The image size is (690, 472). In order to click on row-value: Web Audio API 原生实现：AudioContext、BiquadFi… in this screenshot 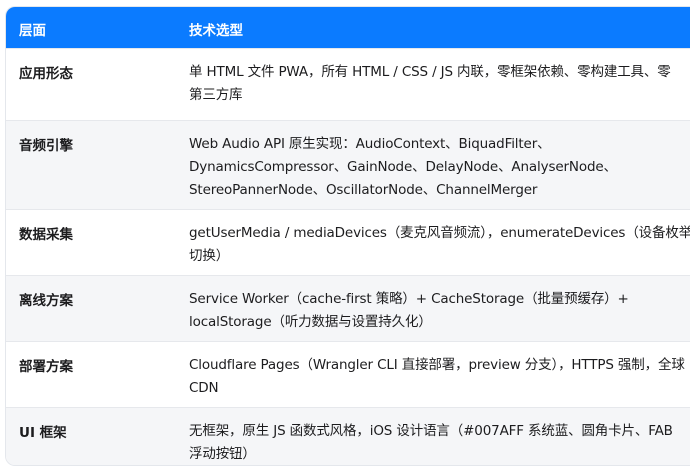, I will do `click(403, 167)`.